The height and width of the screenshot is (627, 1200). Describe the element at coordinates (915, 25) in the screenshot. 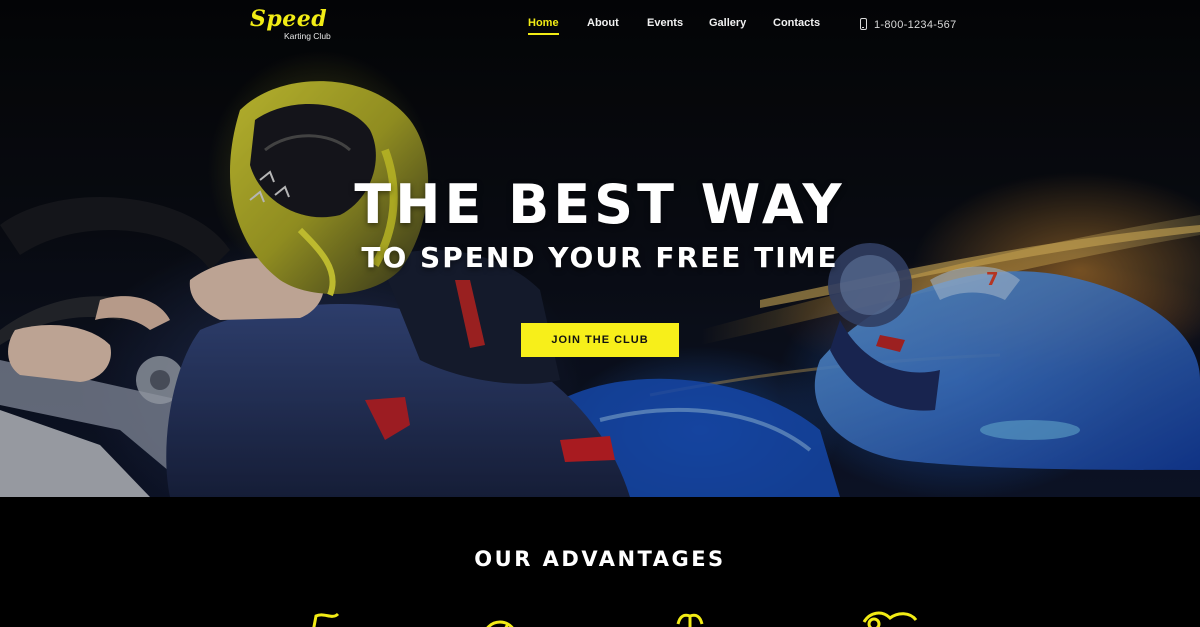

I see `phone-number: 1-800-1234-567` at that location.